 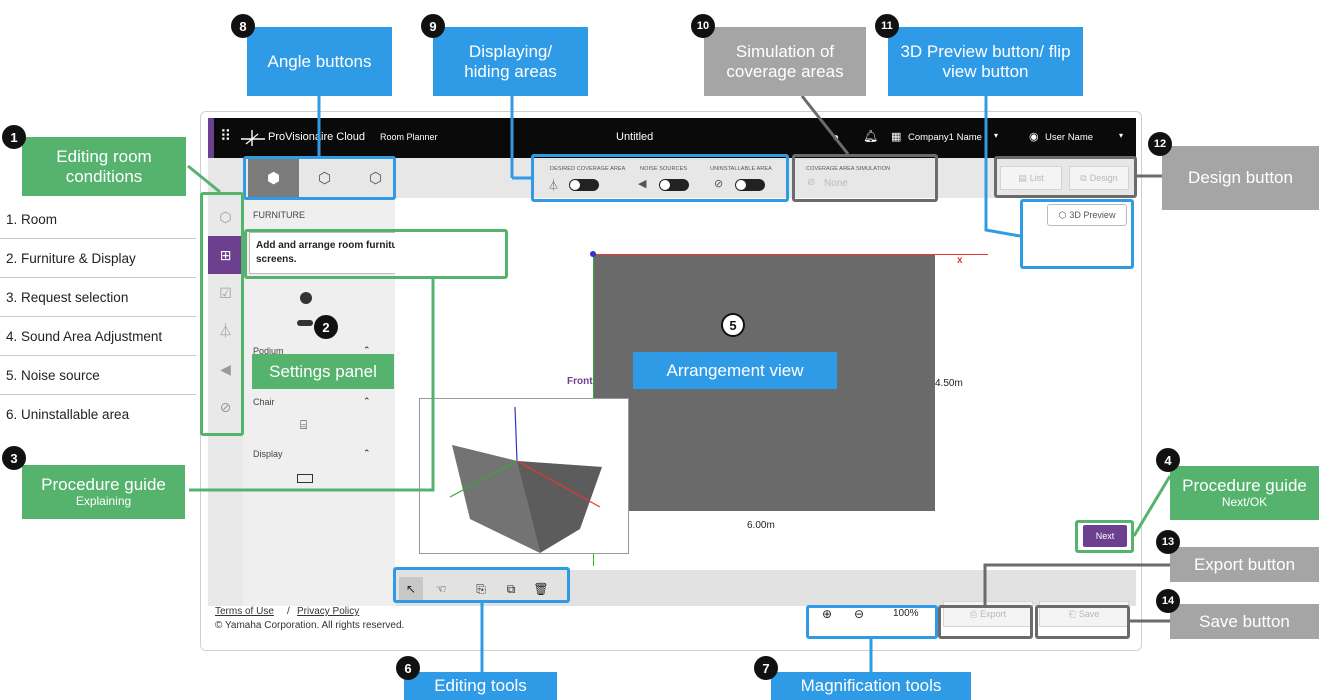 I want to click on callout-settings-panel: Settings panel, so click(x=323, y=371).